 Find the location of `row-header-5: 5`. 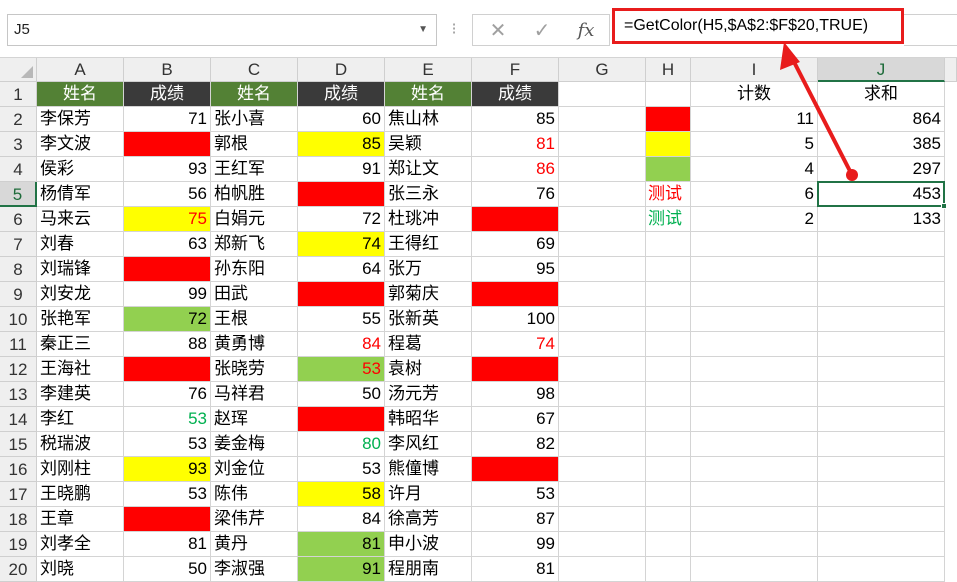

row-header-5: 5 is located at coordinates (18, 194).